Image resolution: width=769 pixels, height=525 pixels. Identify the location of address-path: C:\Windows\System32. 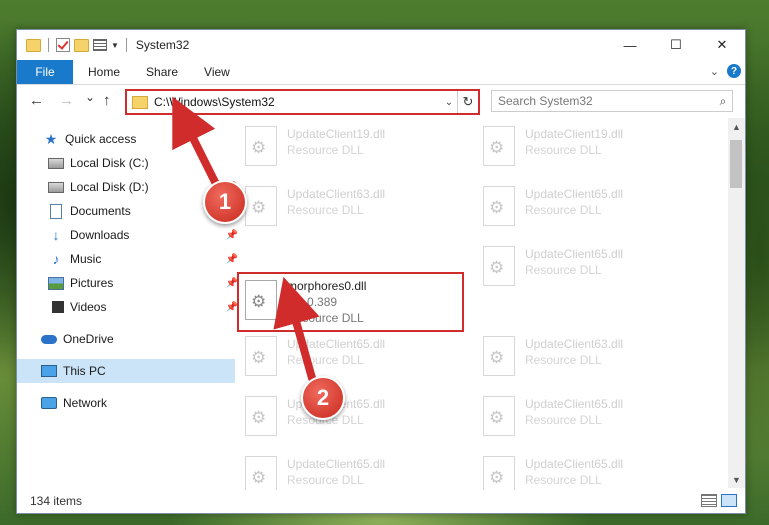
(297, 102).